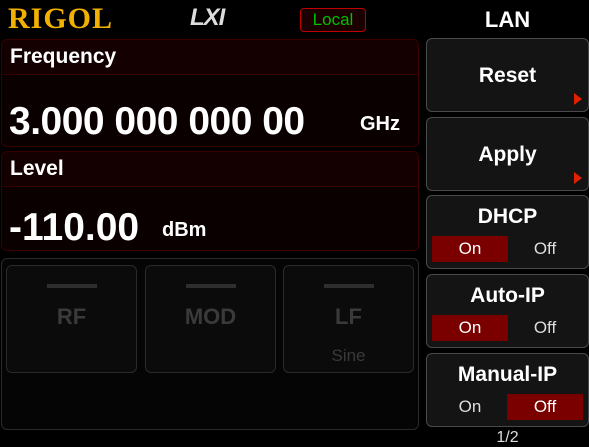 This screenshot has width=589, height=447. I want to click on module-mod-status-bar, so click(210, 286).